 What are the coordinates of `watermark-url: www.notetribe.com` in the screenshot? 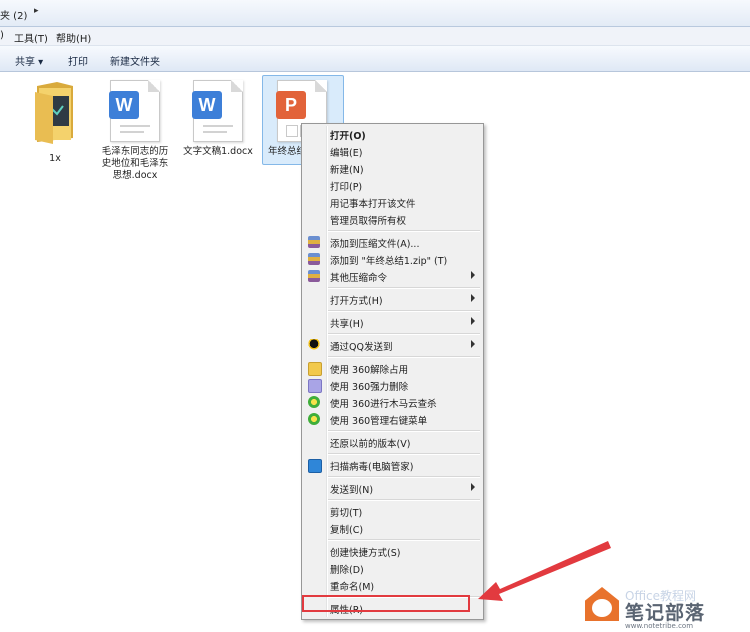 It's located at (659, 626).